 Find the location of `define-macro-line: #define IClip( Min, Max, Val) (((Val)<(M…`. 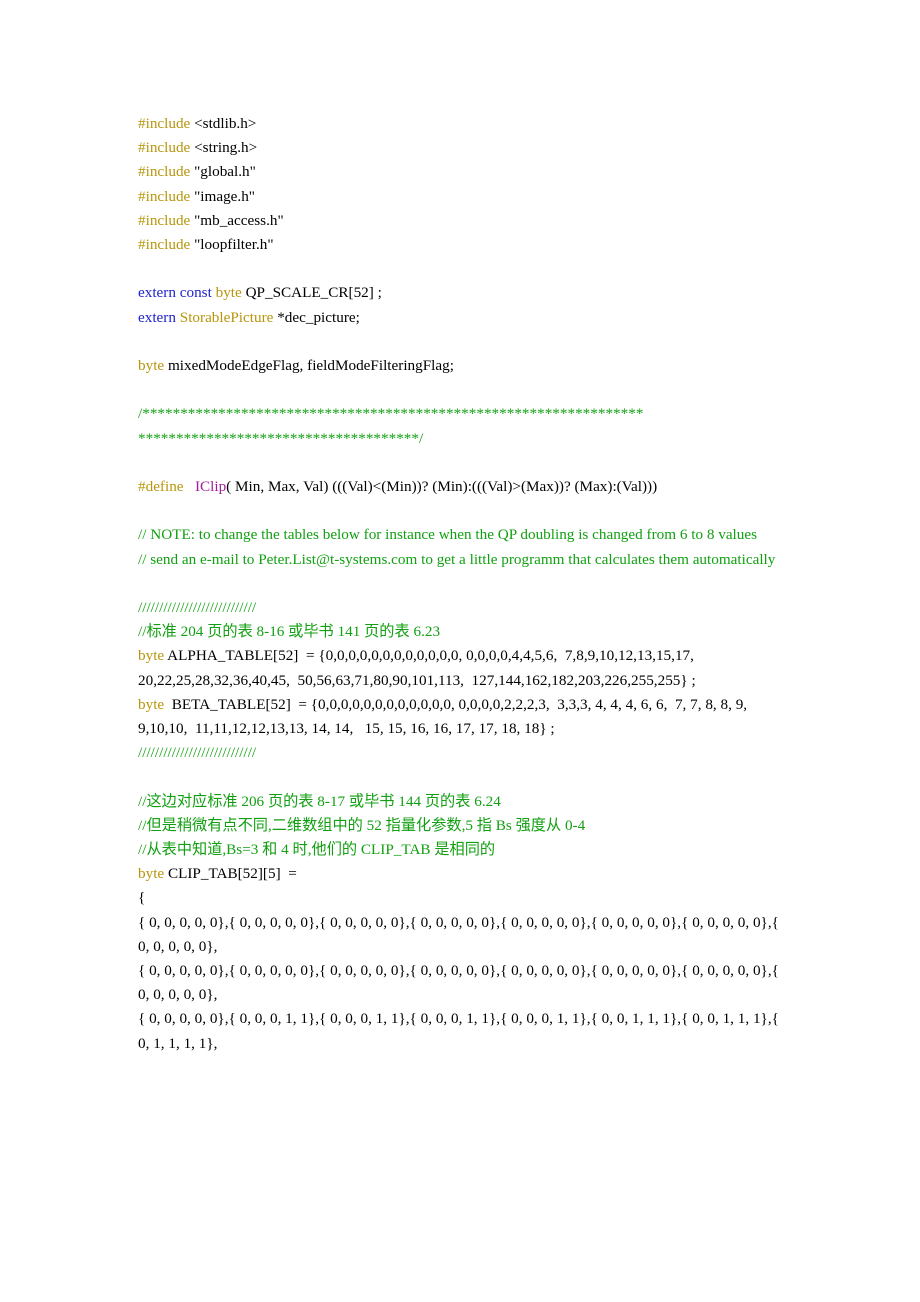

define-macro-line: #define IClip( Min, Max, Val) (((Val)<(M… is located at coordinates (463, 487).